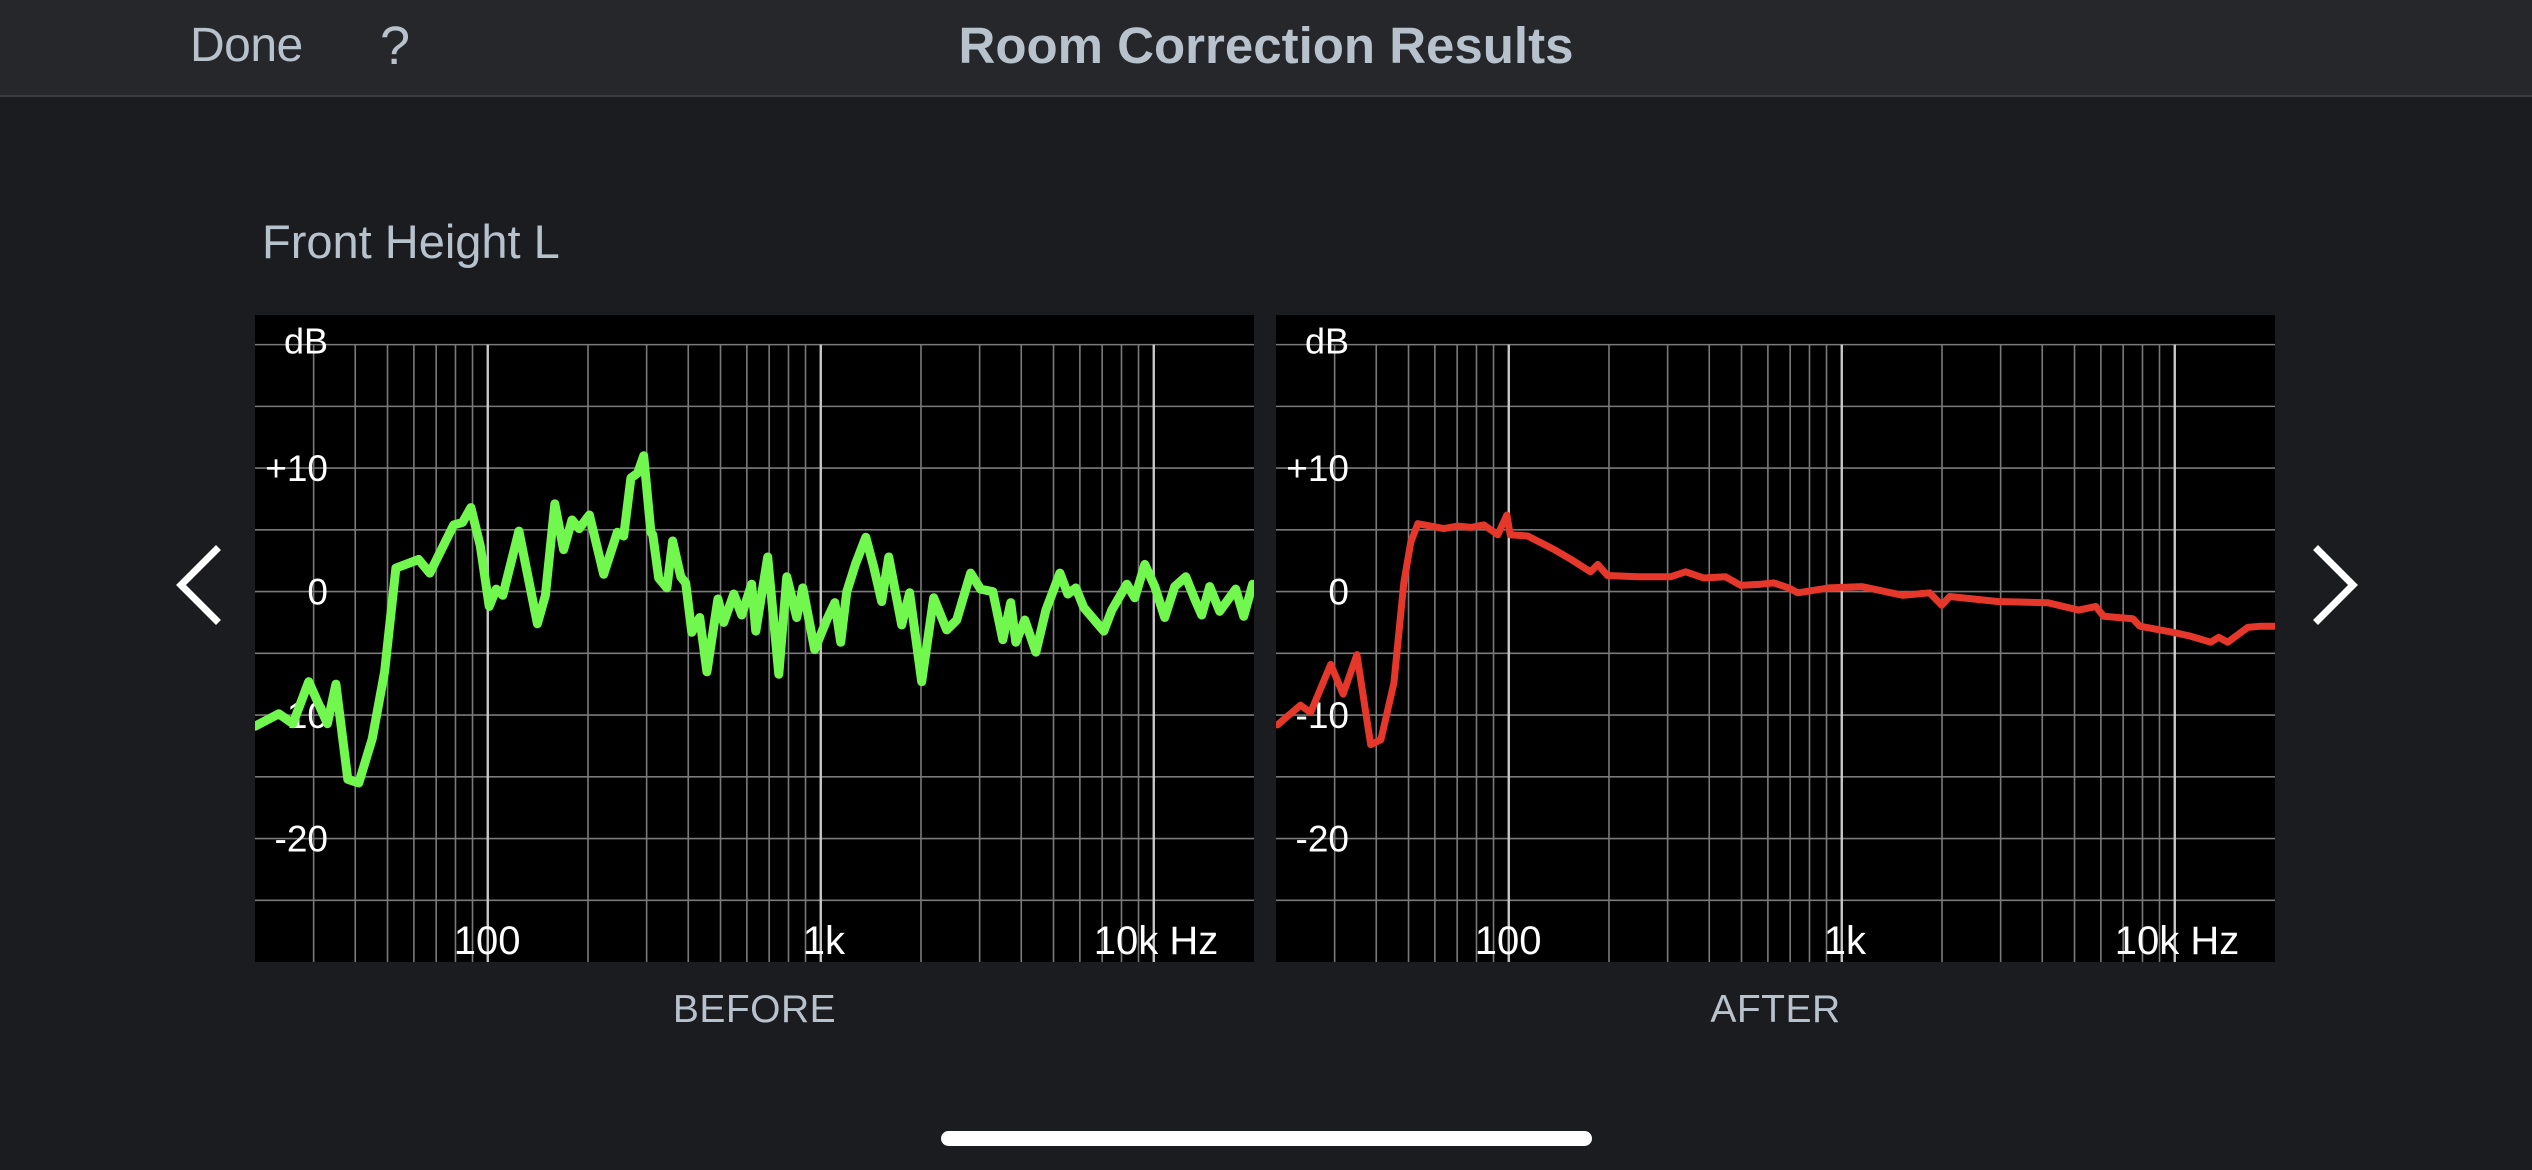 This screenshot has width=2532, height=1170. I want to click on navigation-bar: Done ? Room Correction Results, so click(1266, 48).